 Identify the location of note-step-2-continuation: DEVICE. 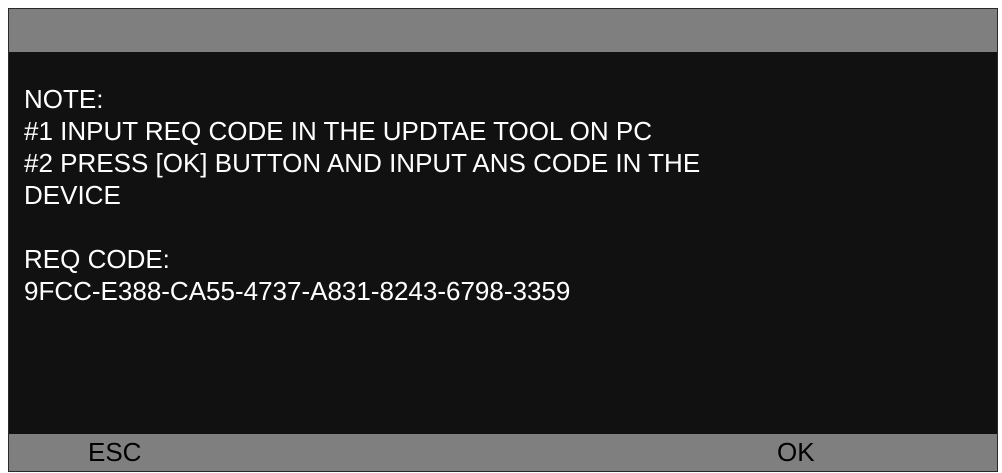
(72, 195).